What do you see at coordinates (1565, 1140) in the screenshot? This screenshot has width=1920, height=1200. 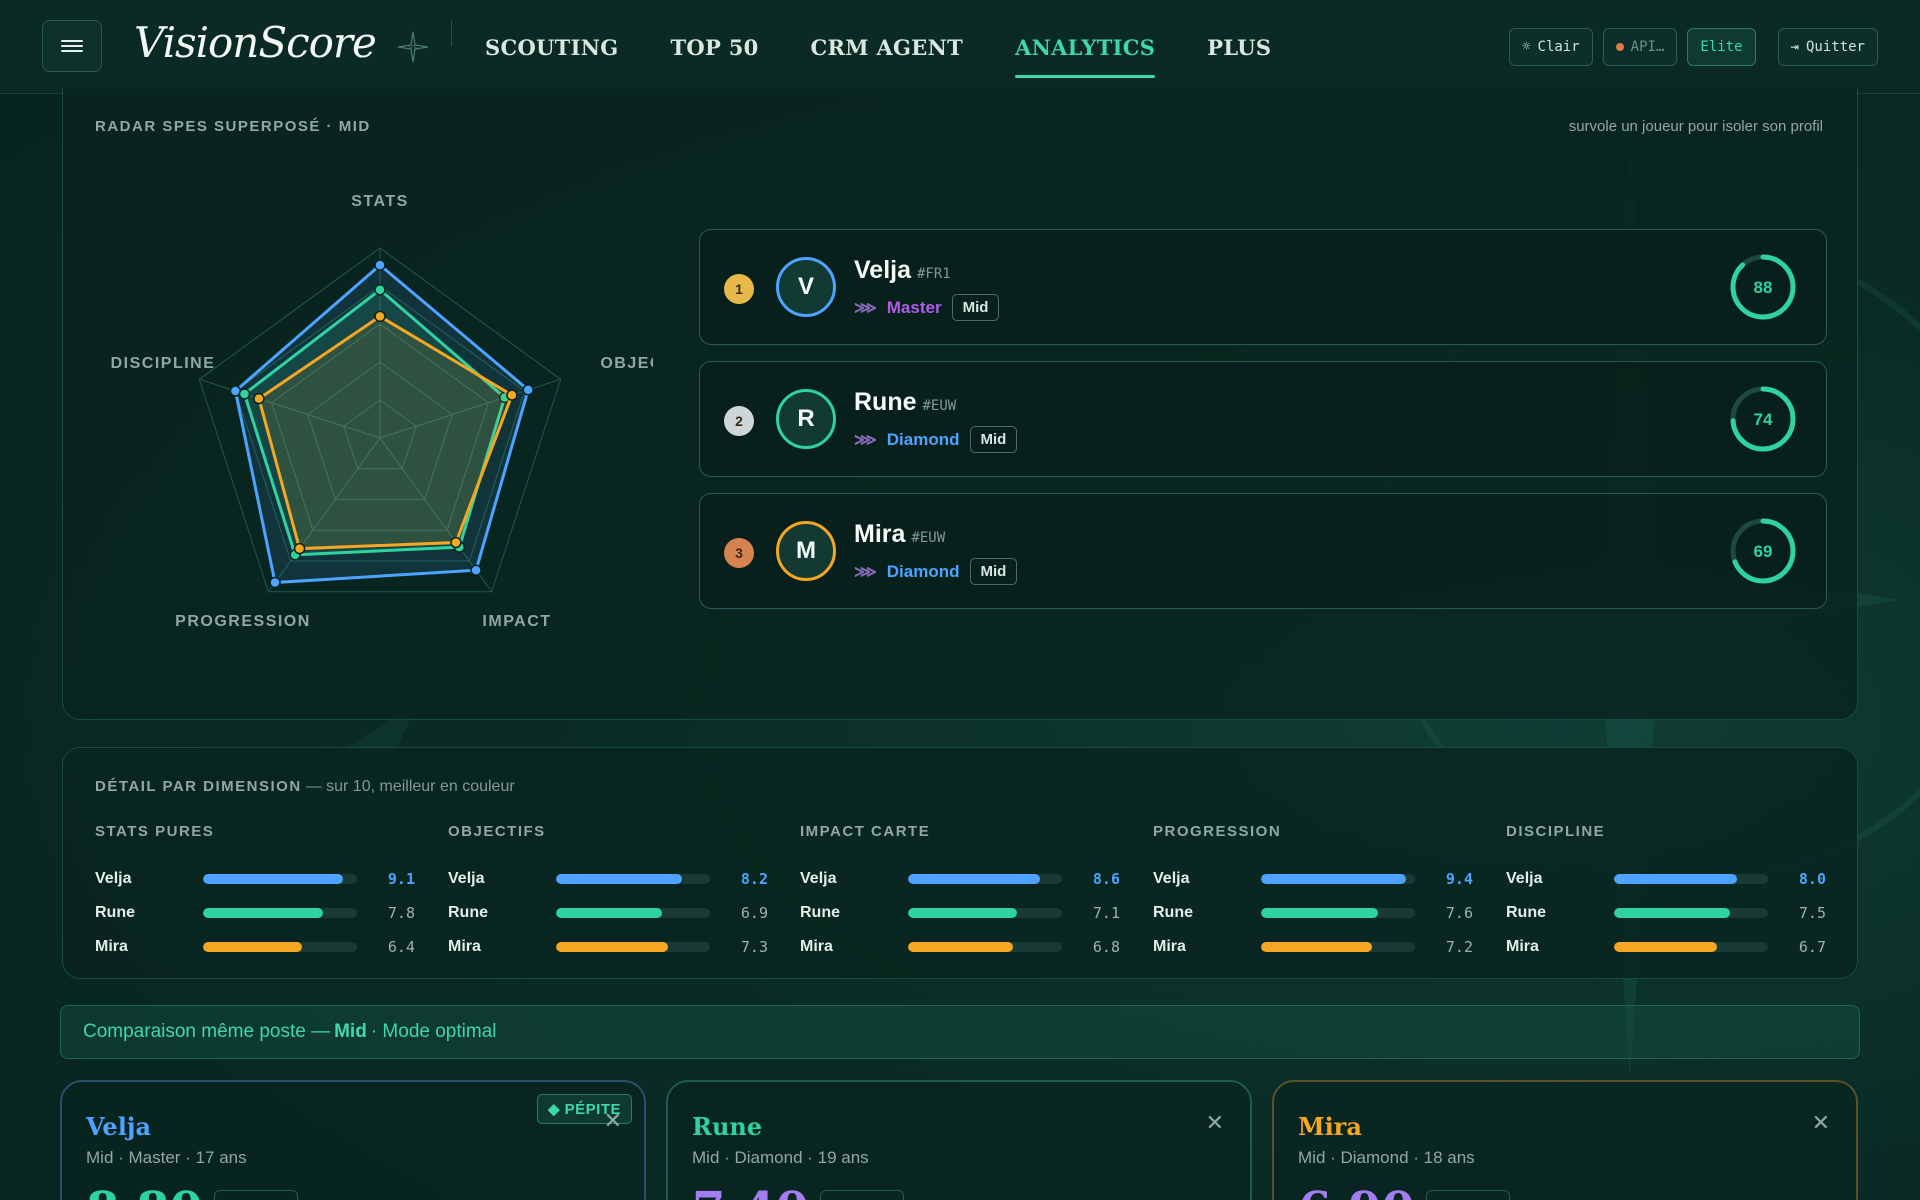 I see `compare-card-3: Mira Mid · Diamond · 18 ans ✕ 6.90` at bounding box center [1565, 1140].